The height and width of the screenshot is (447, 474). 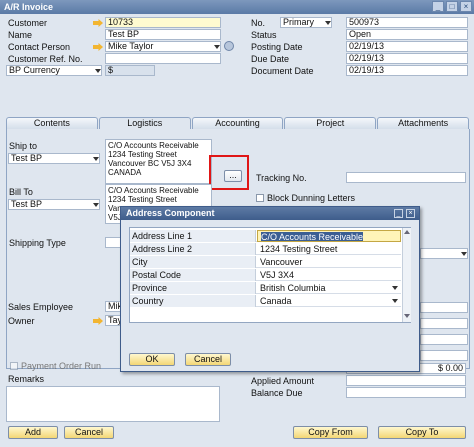 What do you see at coordinates (329, 301) in the screenshot?
I see `country-value: Canada` at bounding box center [329, 301].